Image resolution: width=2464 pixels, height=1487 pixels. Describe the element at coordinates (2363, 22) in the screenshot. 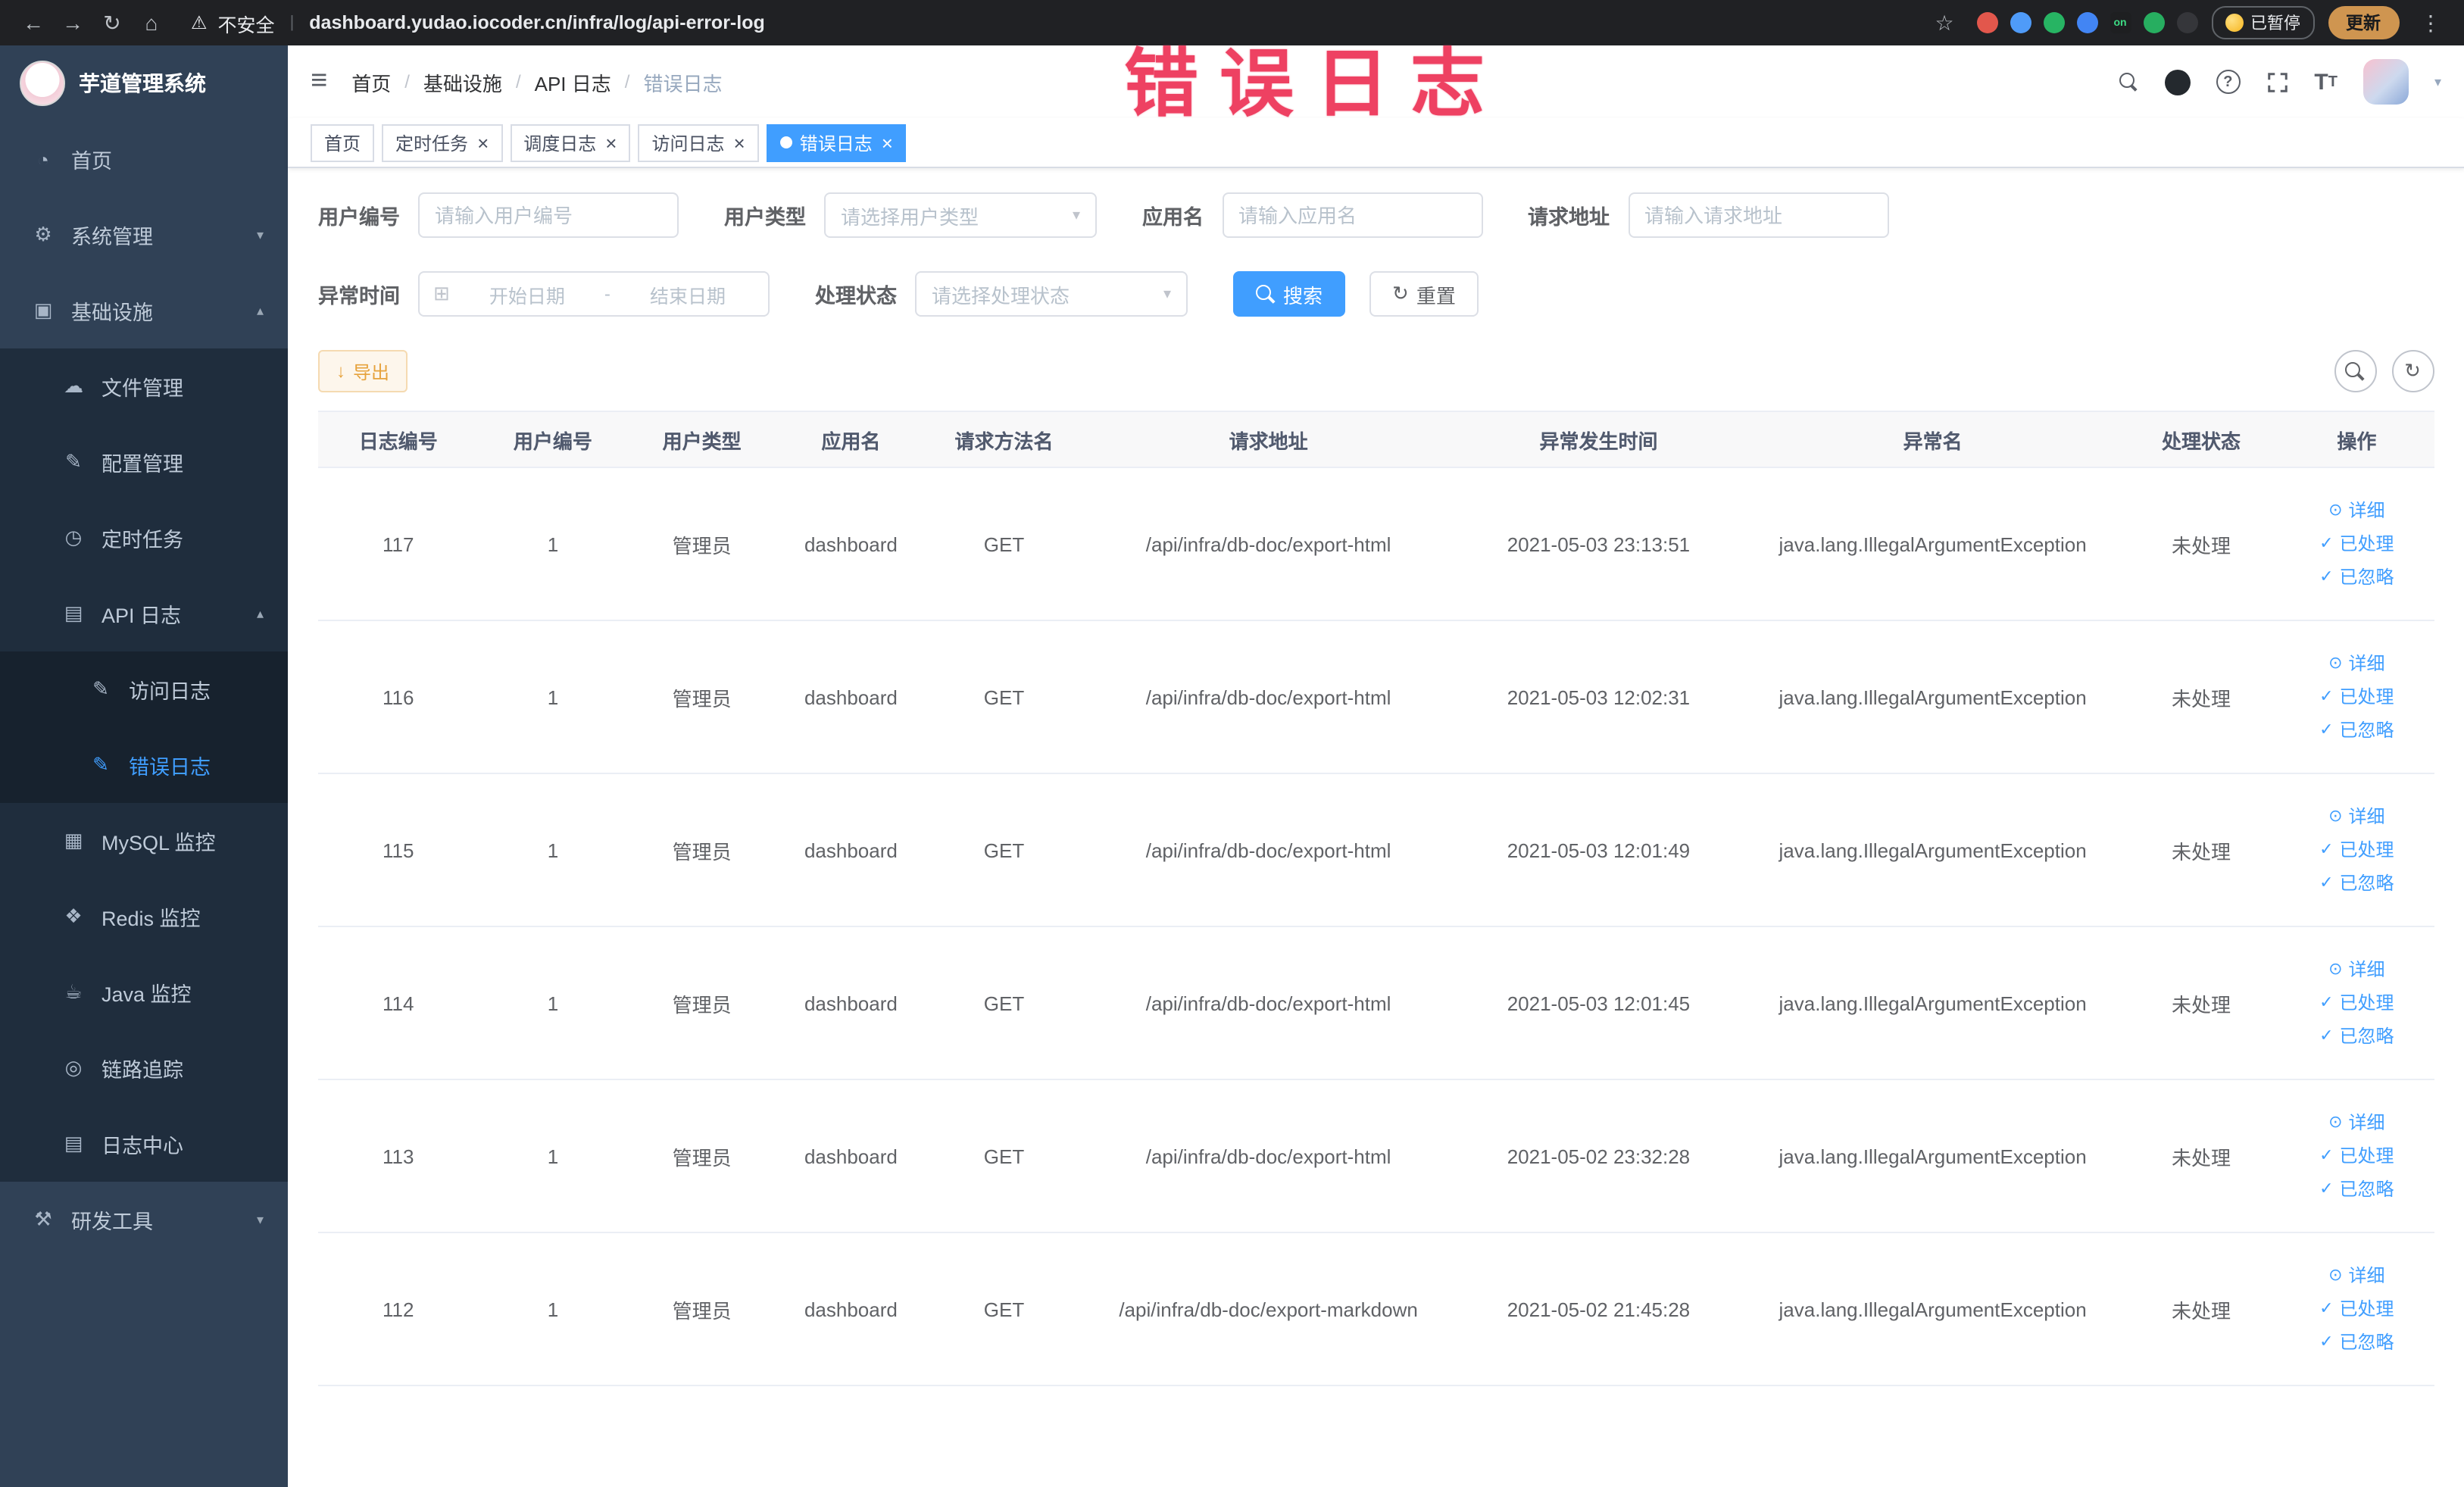

I see `update-button: 更新` at that location.